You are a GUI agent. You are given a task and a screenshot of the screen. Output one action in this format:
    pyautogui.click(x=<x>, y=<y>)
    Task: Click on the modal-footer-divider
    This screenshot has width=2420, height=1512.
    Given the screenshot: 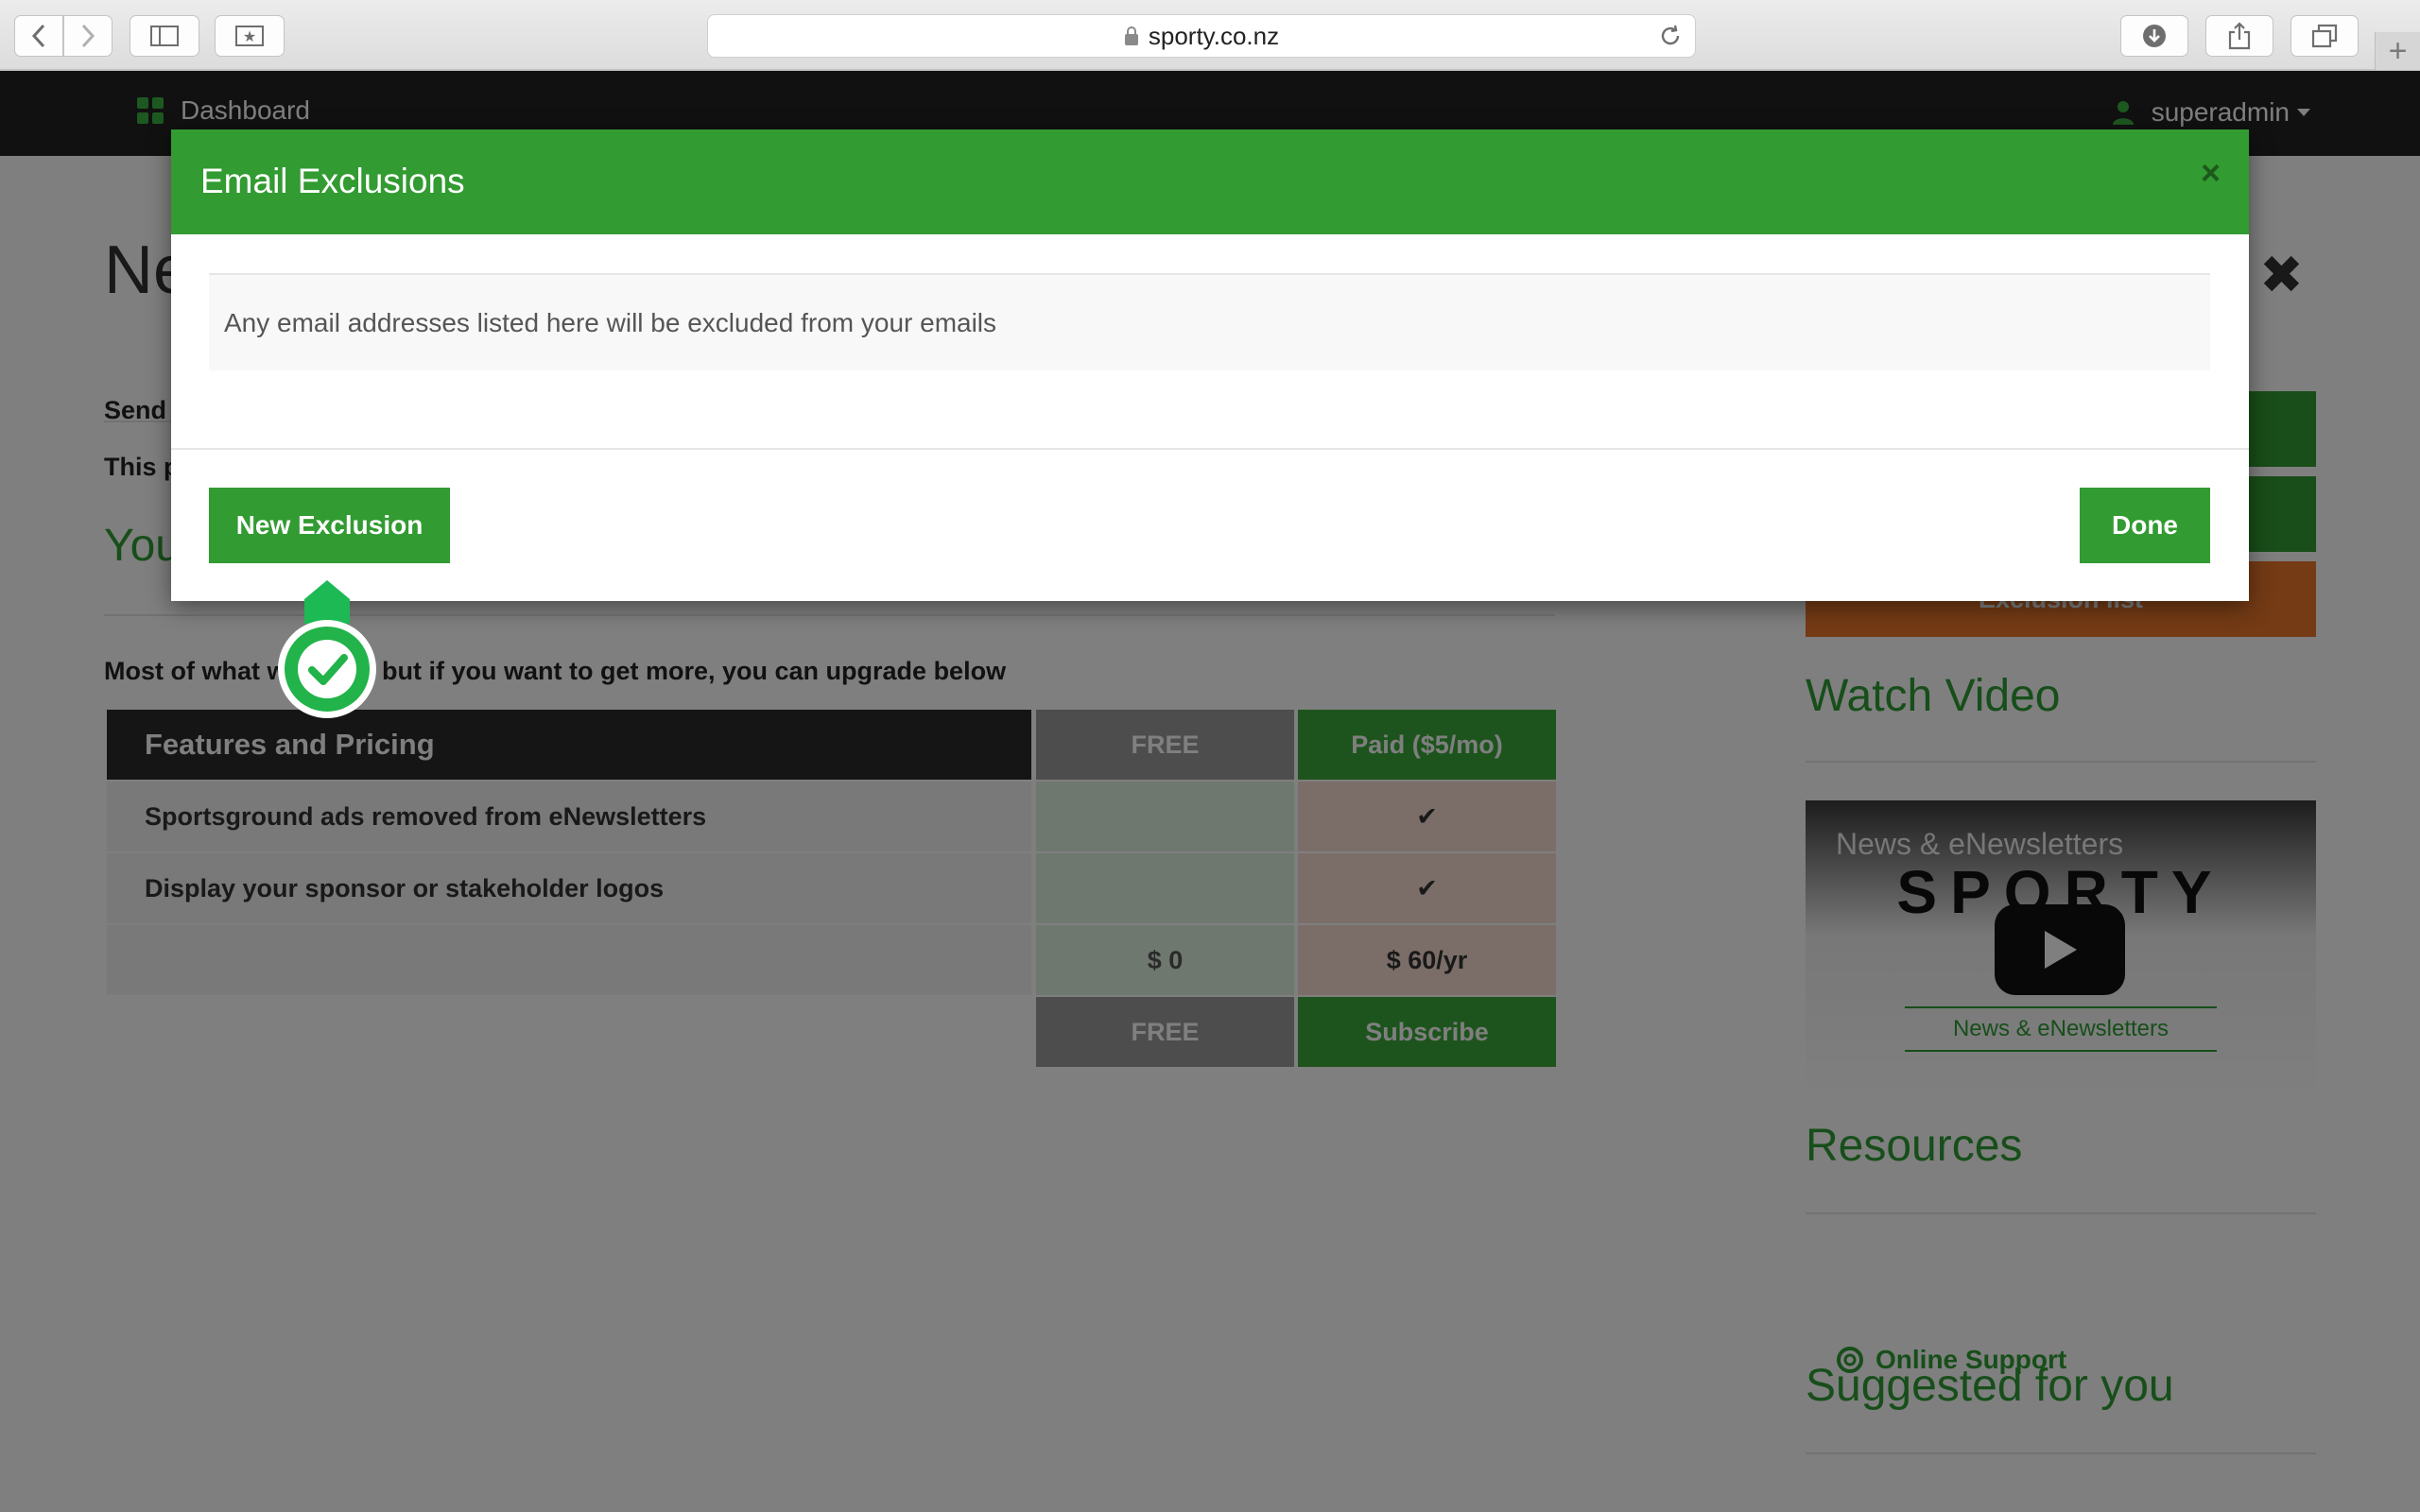 What is the action you would take?
    pyautogui.click(x=1210, y=449)
    